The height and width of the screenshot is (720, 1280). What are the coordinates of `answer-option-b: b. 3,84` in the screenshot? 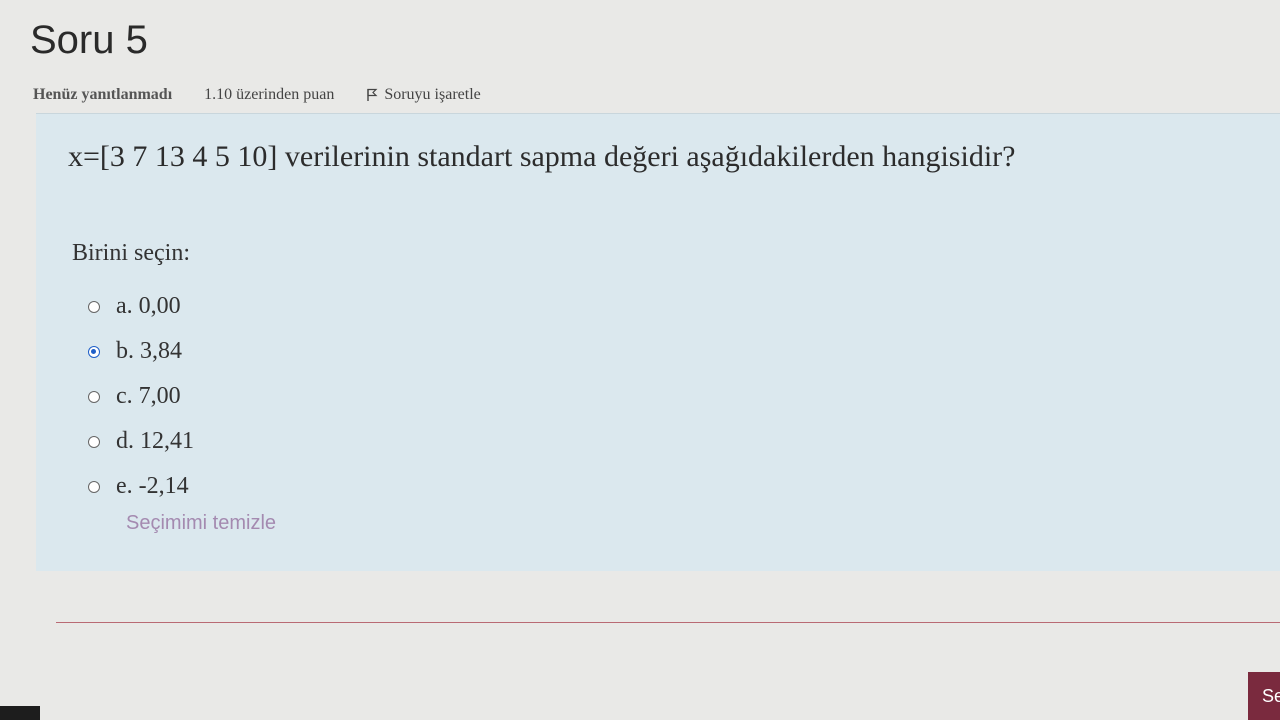 It's located at (141, 351).